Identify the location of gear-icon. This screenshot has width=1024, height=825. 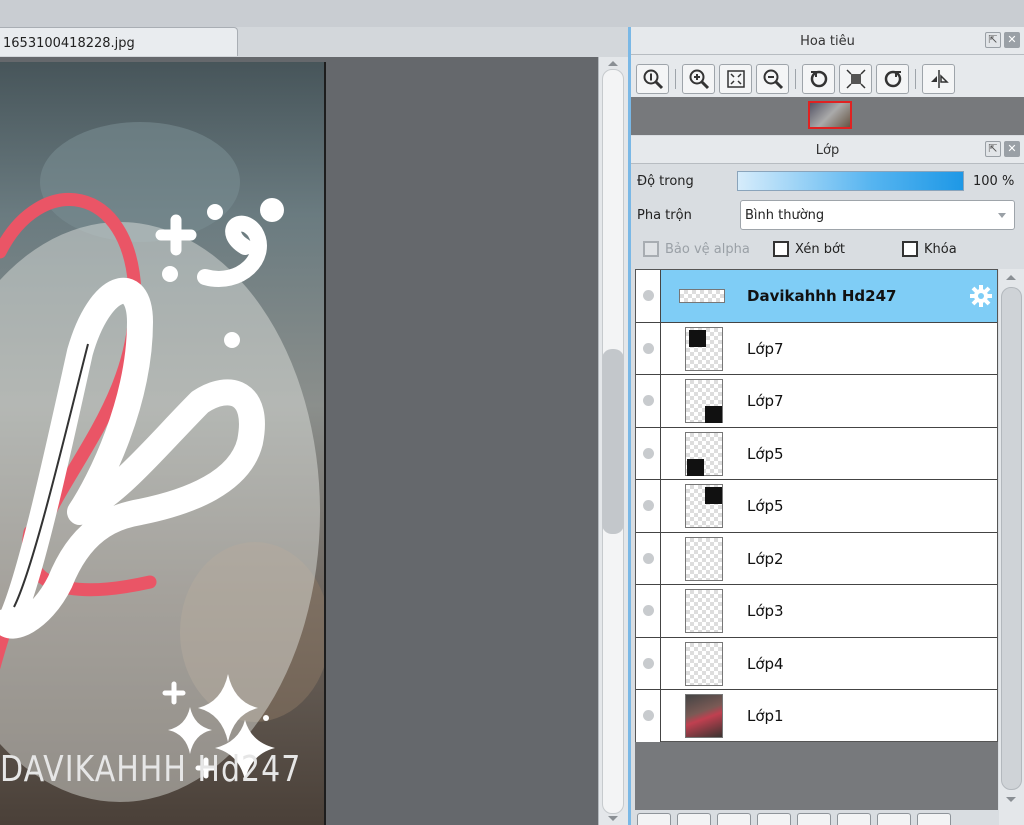
(981, 296).